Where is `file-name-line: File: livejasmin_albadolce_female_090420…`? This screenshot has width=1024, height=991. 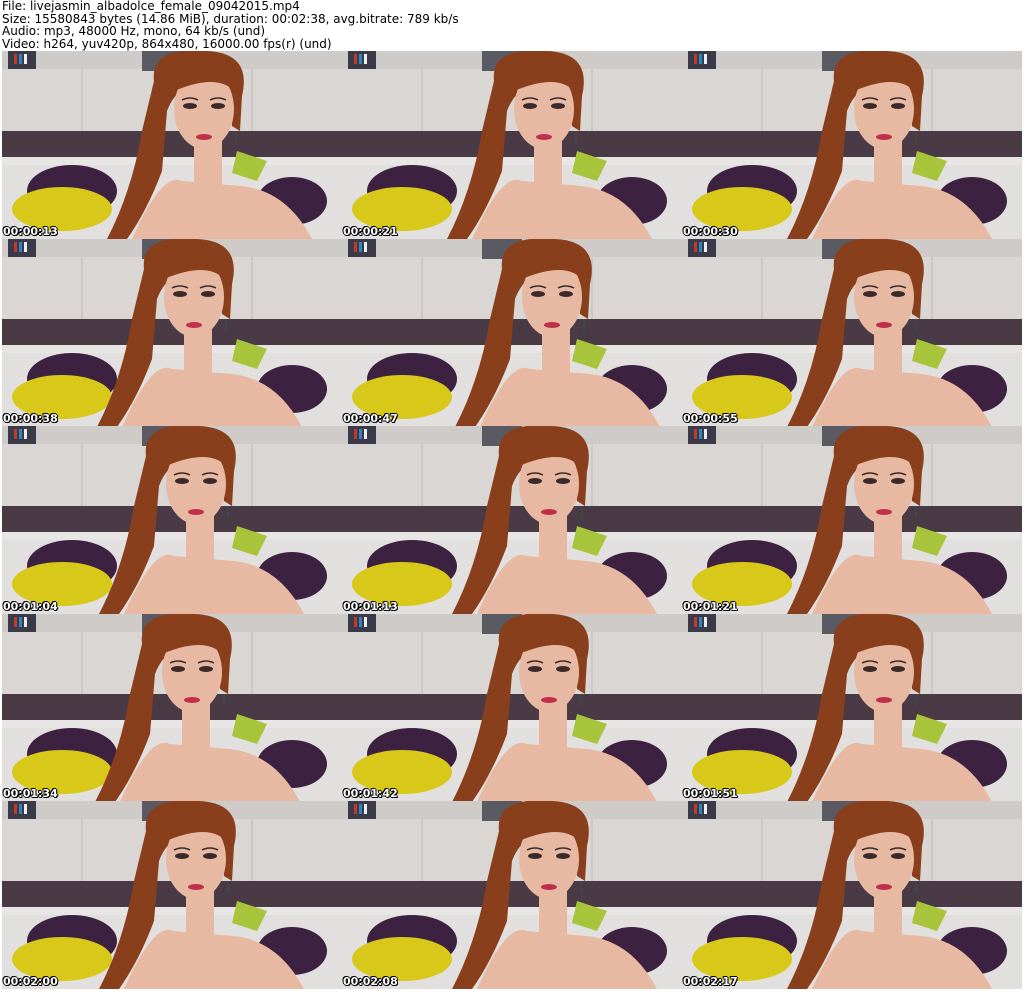 file-name-line: File: livejasmin_albadolce_female_090420… is located at coordinates (151, 6).